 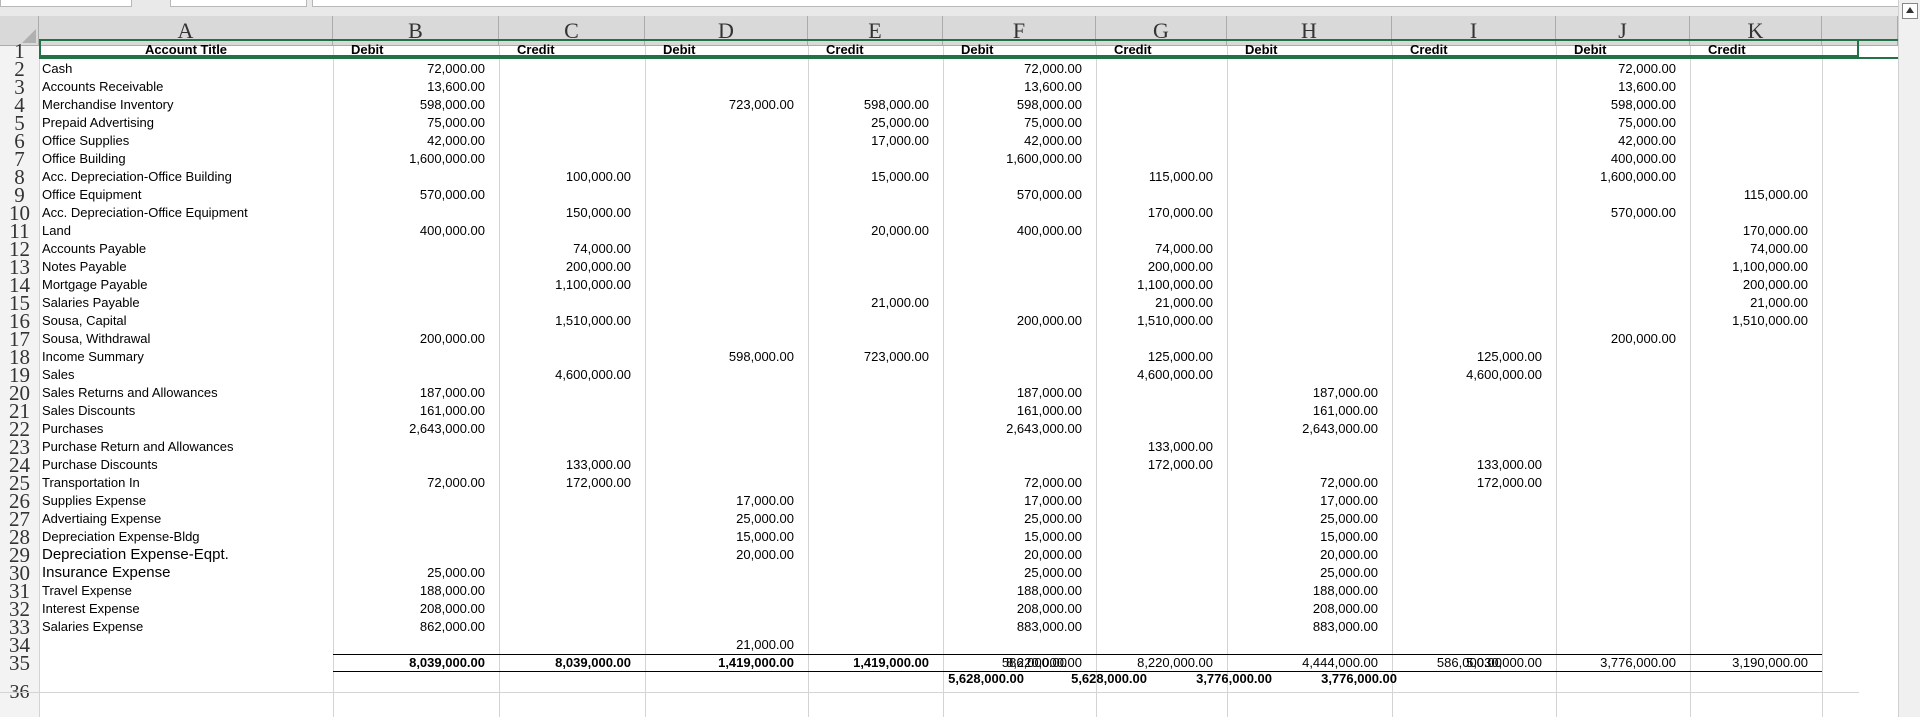 I want to click on cell-amount: 4,600,000.00, so click(x=1467, y=375).